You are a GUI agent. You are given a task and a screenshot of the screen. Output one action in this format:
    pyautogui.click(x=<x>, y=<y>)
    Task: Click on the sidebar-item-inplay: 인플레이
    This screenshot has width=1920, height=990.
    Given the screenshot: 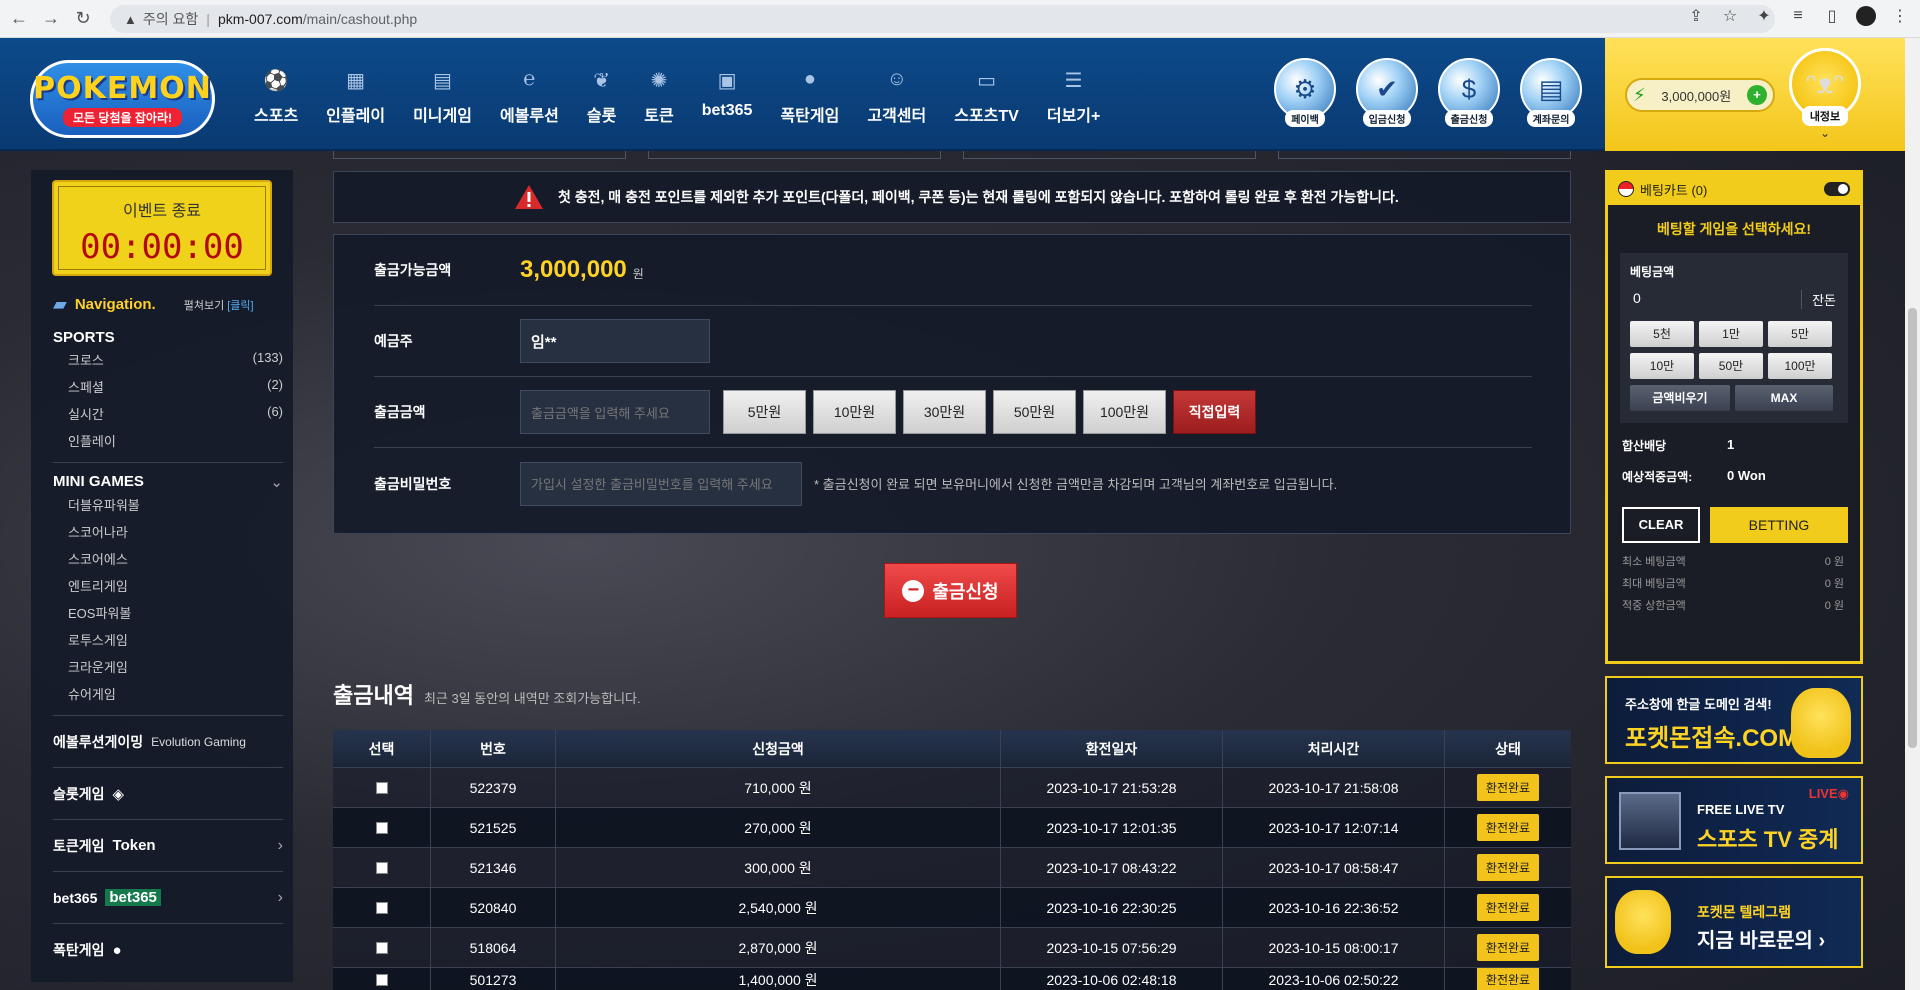 What is the action you would take?
    pyautogui.click(x=168, y=440)
    